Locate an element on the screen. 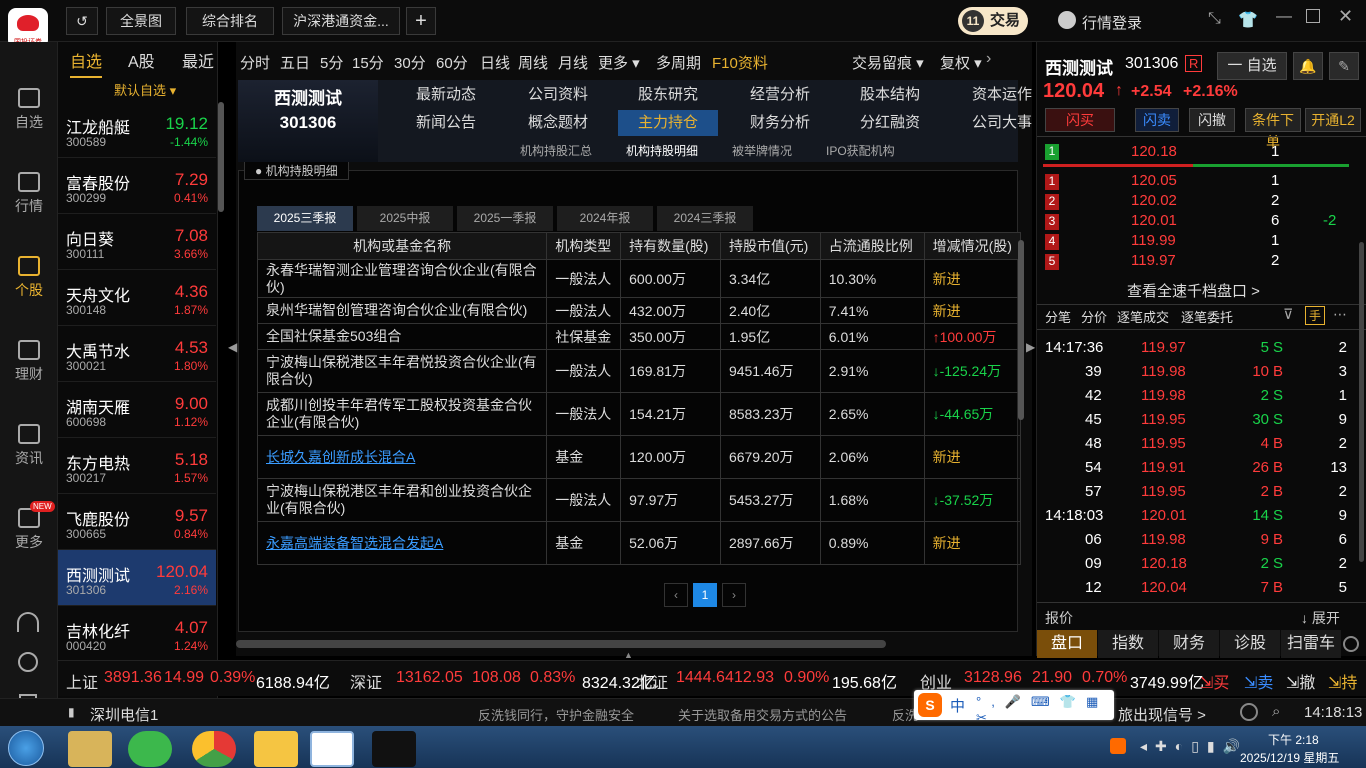 The height and width of the screenshot is (768, 1366). hand-toggle: 手 is located at coordinates (1315, 315).